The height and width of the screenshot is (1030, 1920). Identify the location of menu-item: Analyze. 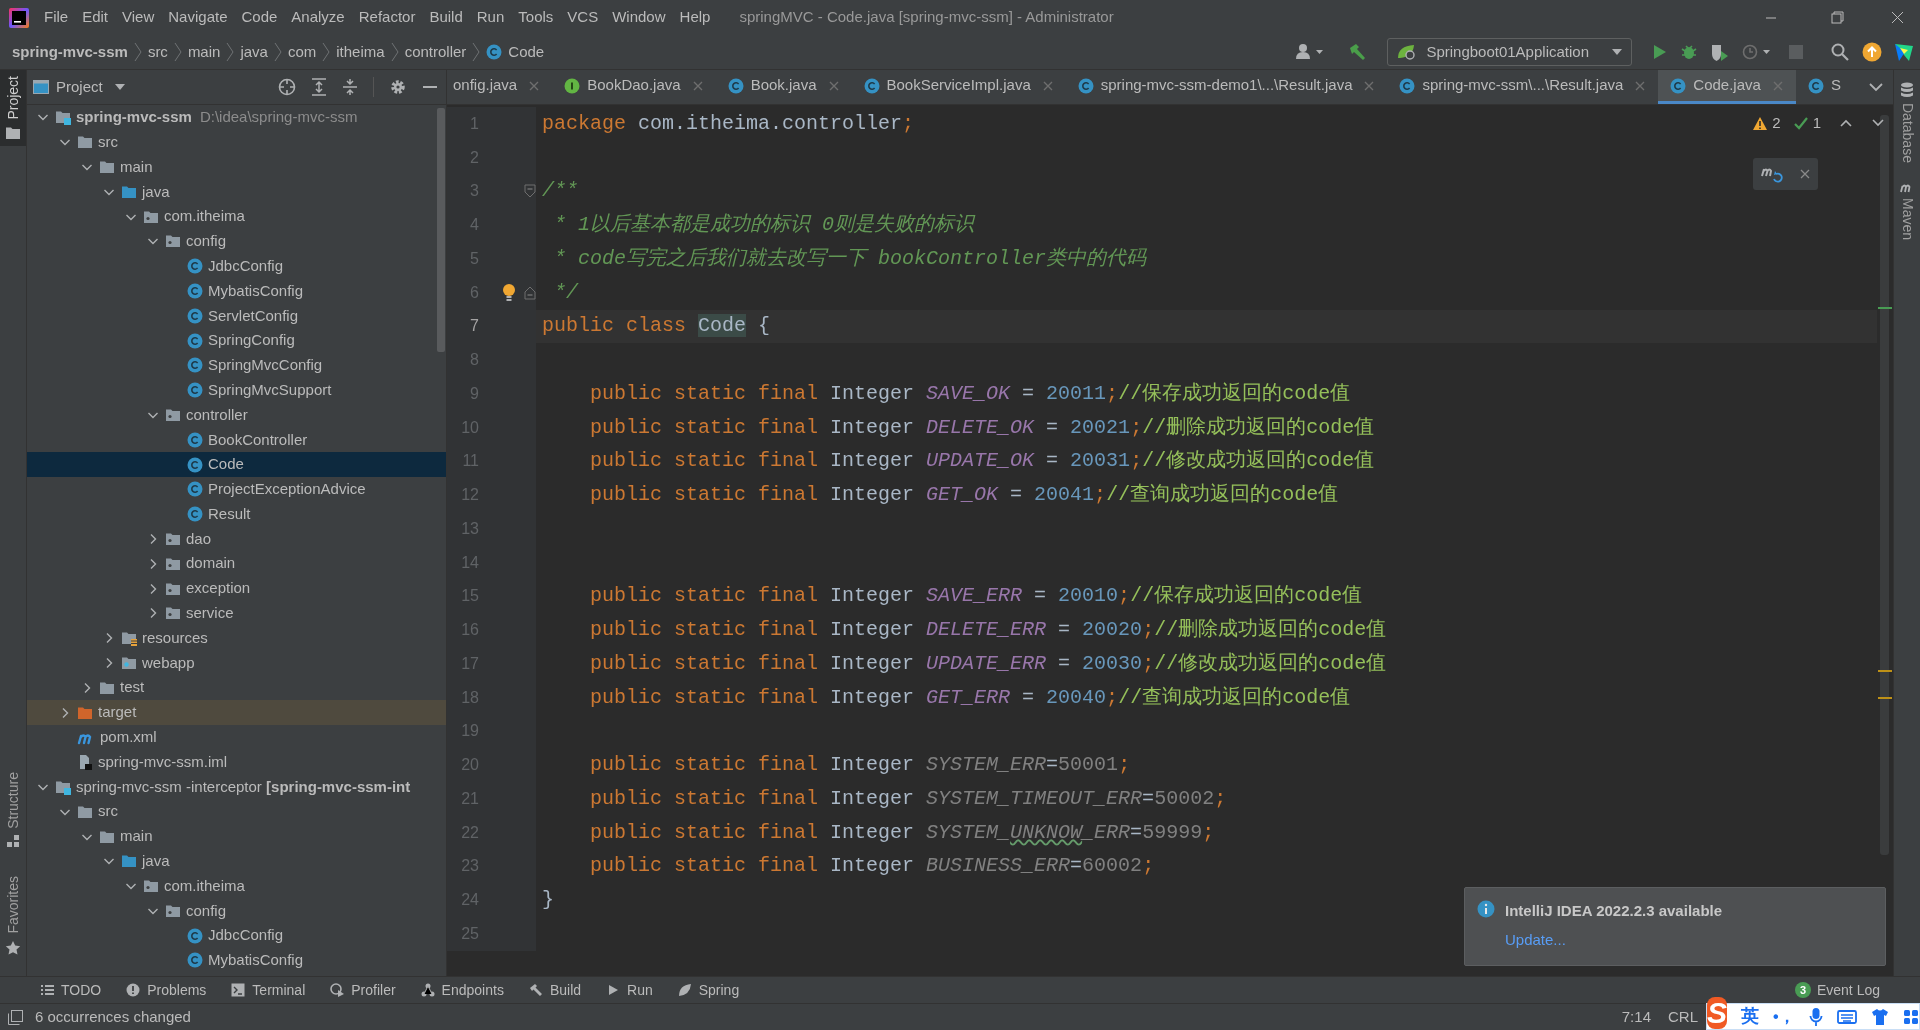
(318, 17).